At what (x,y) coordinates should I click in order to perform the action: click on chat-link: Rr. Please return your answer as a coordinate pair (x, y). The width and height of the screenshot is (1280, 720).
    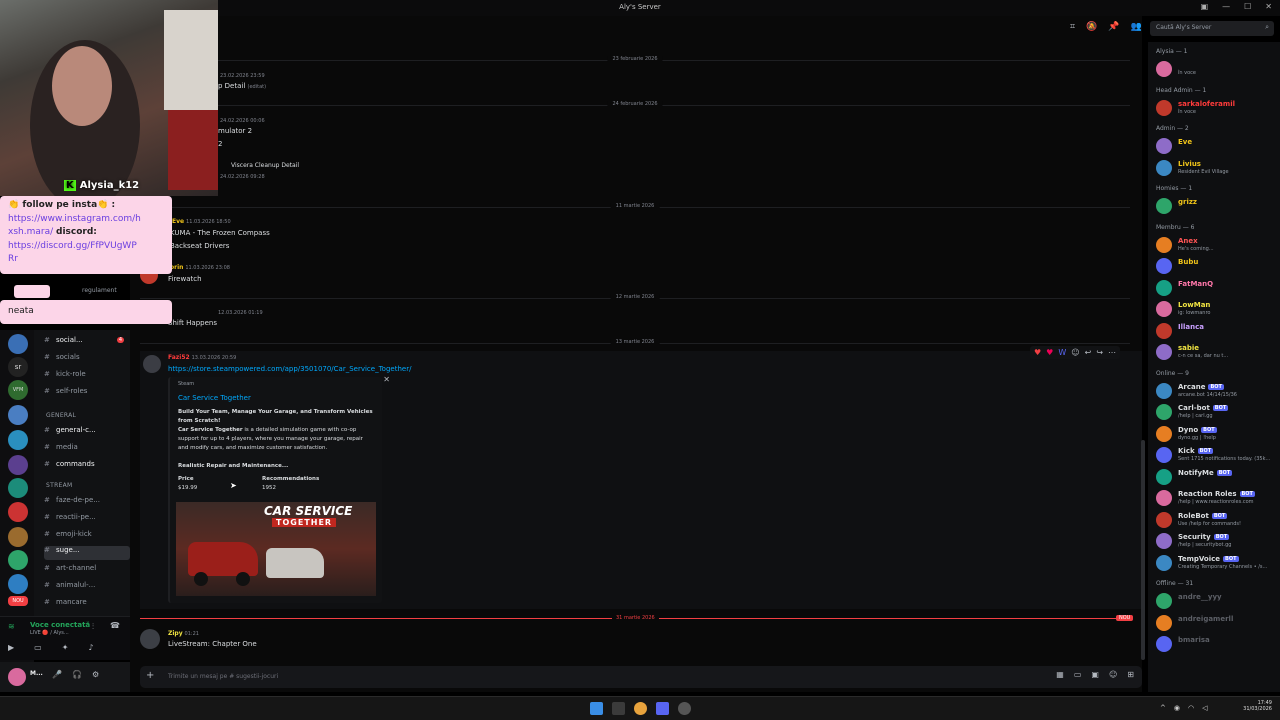
    Looking at the image, I should click on (13, 259).